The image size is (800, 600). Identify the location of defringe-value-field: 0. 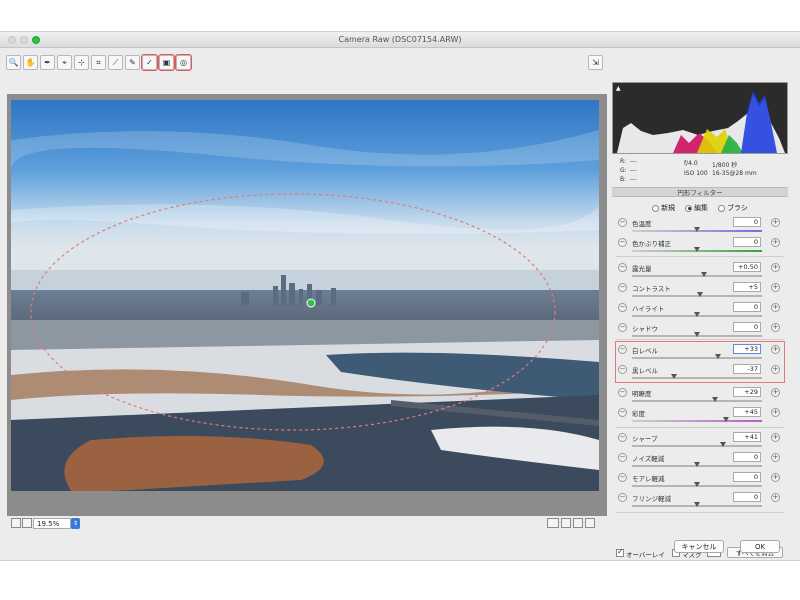
(747, 497).